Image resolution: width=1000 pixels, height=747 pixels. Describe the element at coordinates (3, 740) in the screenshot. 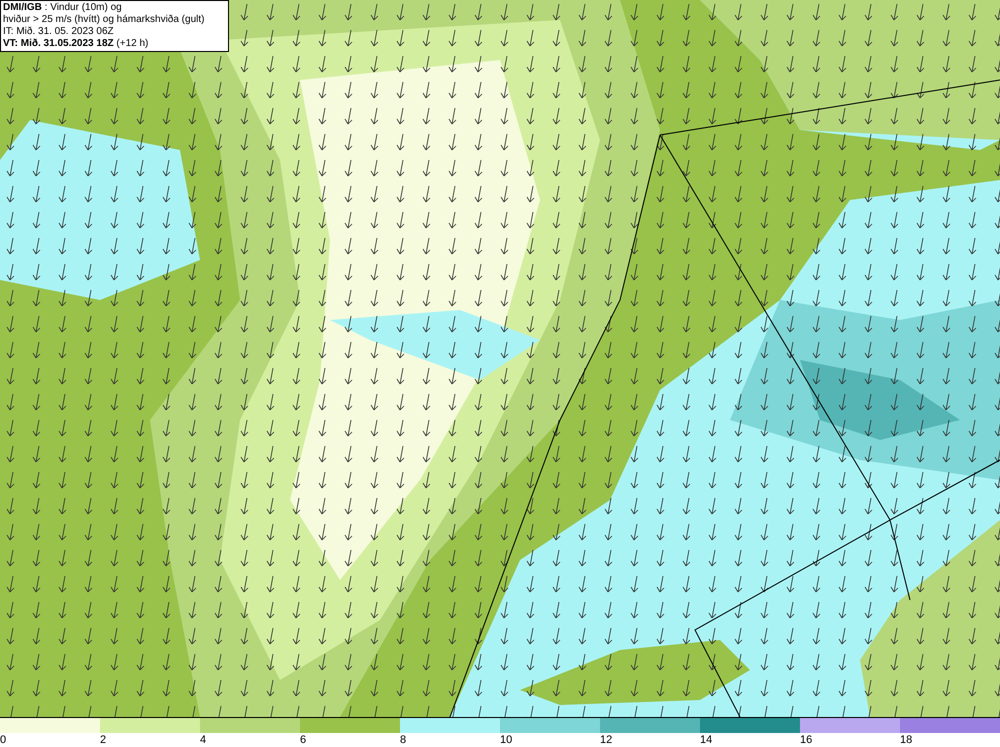

I see `legend-label: 0` at that location.